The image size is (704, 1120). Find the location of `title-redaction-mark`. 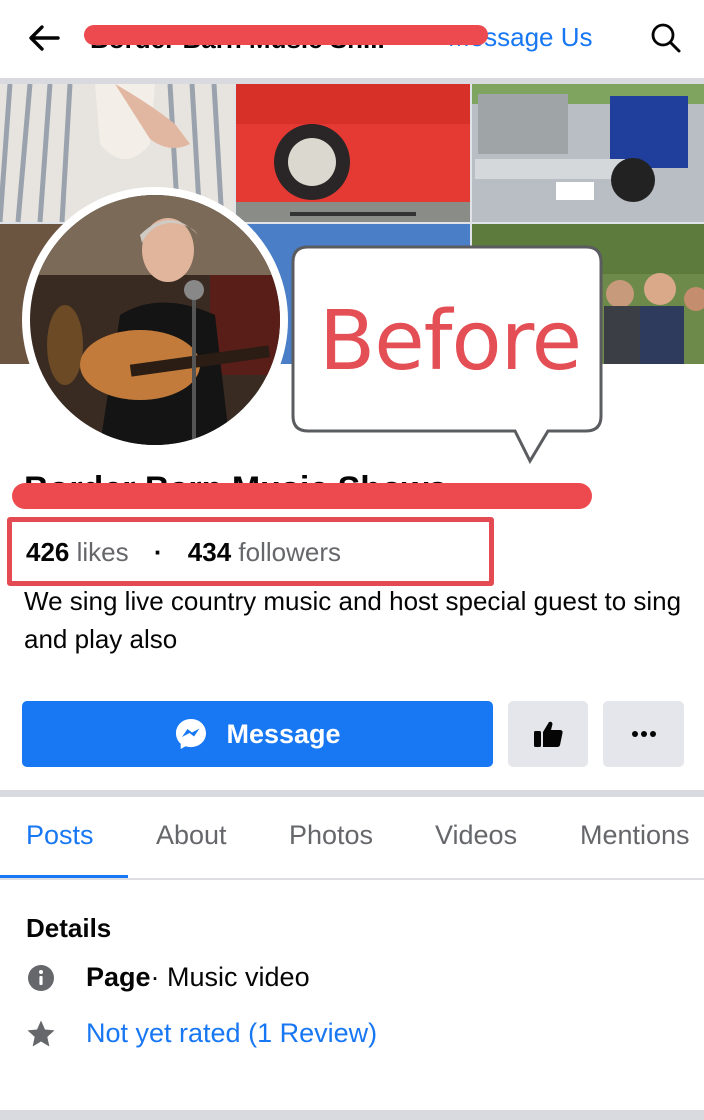

title-redaction-mark is located at coordinates (286, 35).